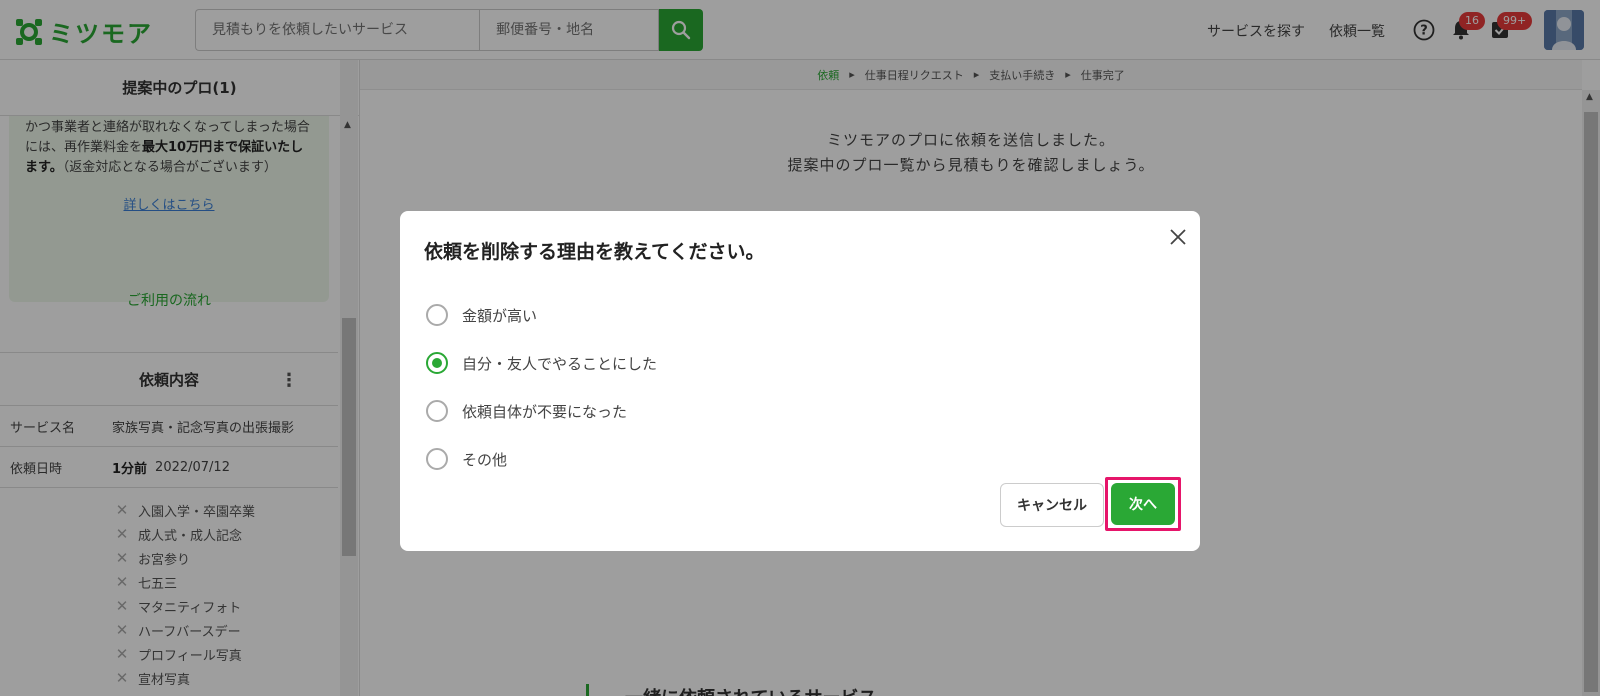  What do you see at coordinates (485, 459) in the screenshot?
I see `reason-label: その他` at bounding box center [485, 459].